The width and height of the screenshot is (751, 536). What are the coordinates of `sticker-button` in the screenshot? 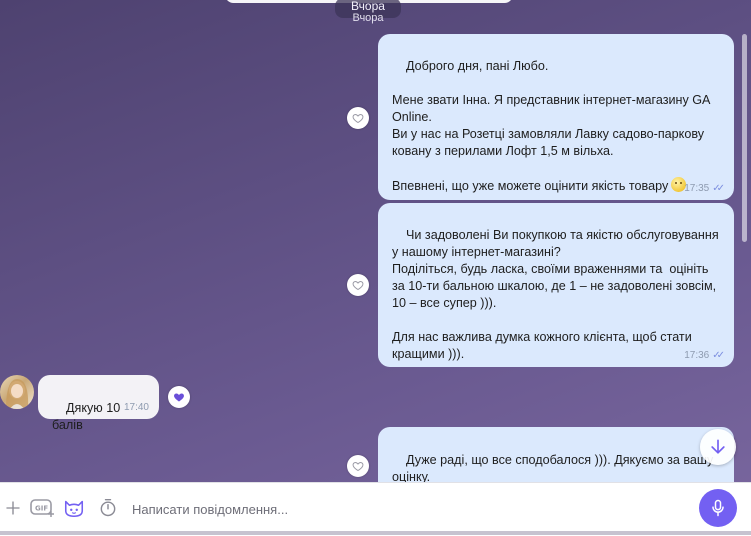 It's located at (74, 508).